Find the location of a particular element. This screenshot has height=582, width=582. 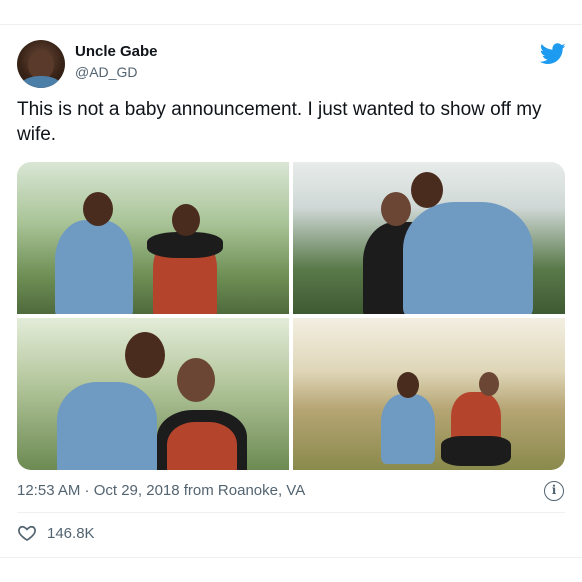

timestamp: 12:53 AM · Oct 29, 2018 from Roanoke, VA is located at coordinates (161, 490).